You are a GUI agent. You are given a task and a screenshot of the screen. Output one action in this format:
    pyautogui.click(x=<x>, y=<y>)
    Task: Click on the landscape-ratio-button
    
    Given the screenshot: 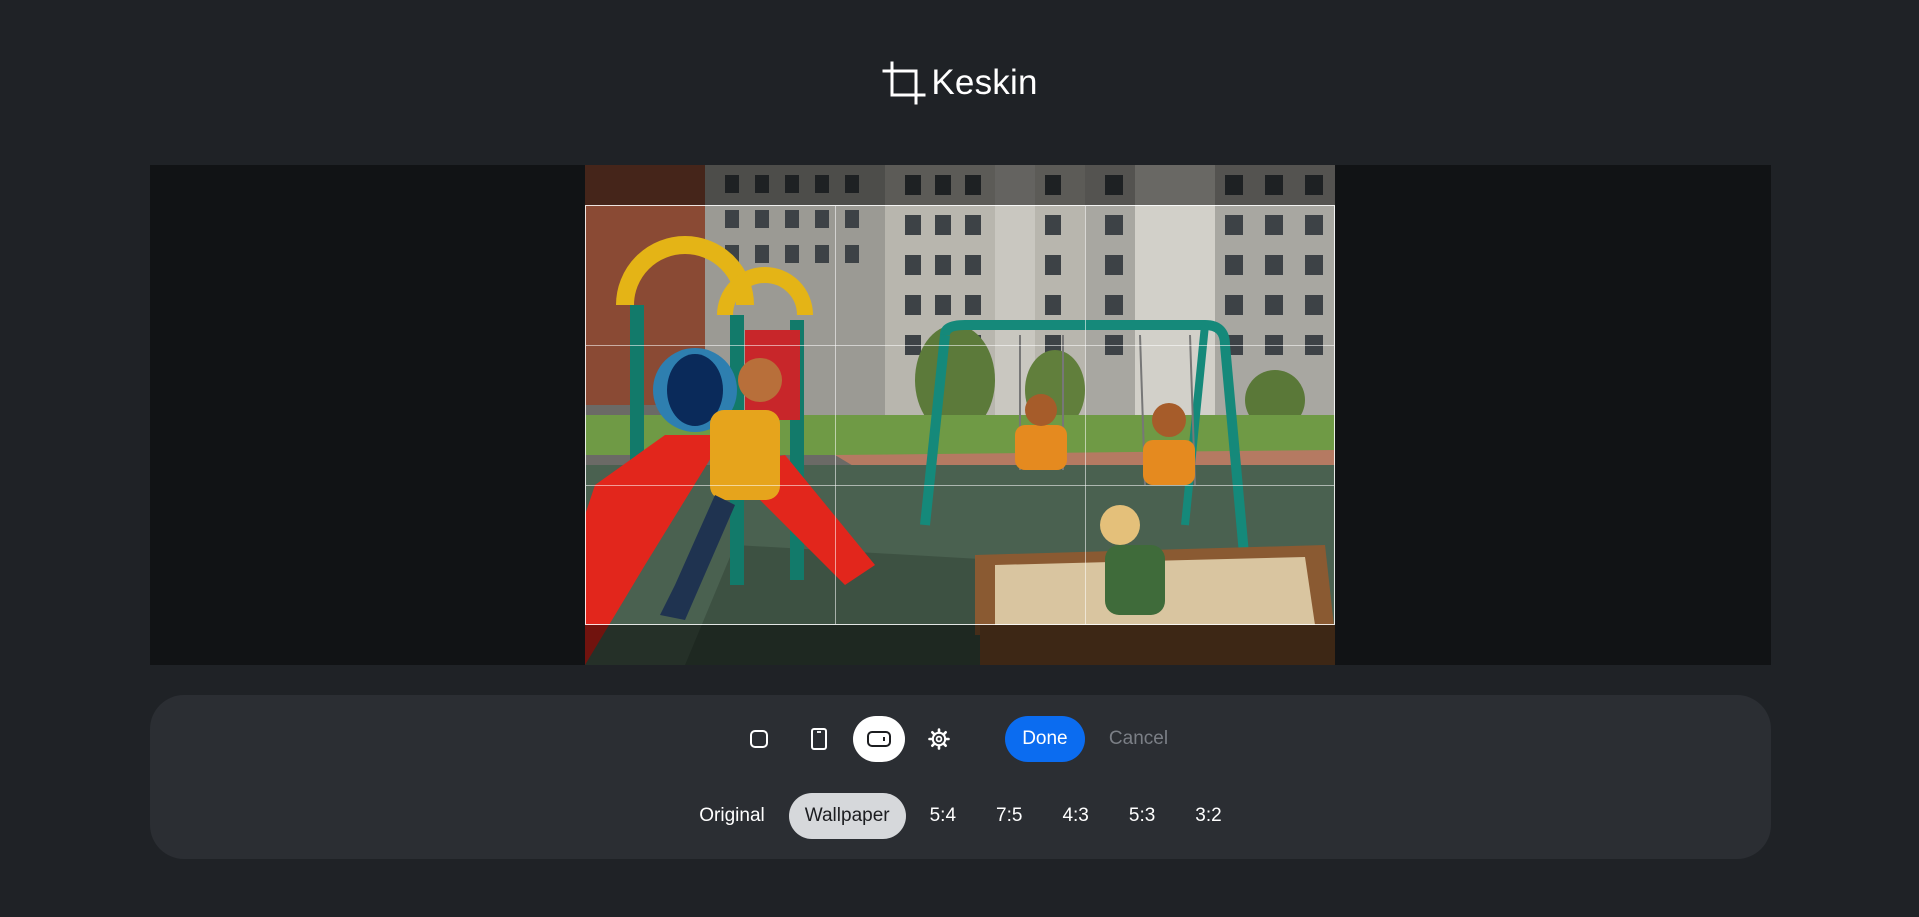 What is the action you would take?
    pyautogui.click(x=878, y=739)
    